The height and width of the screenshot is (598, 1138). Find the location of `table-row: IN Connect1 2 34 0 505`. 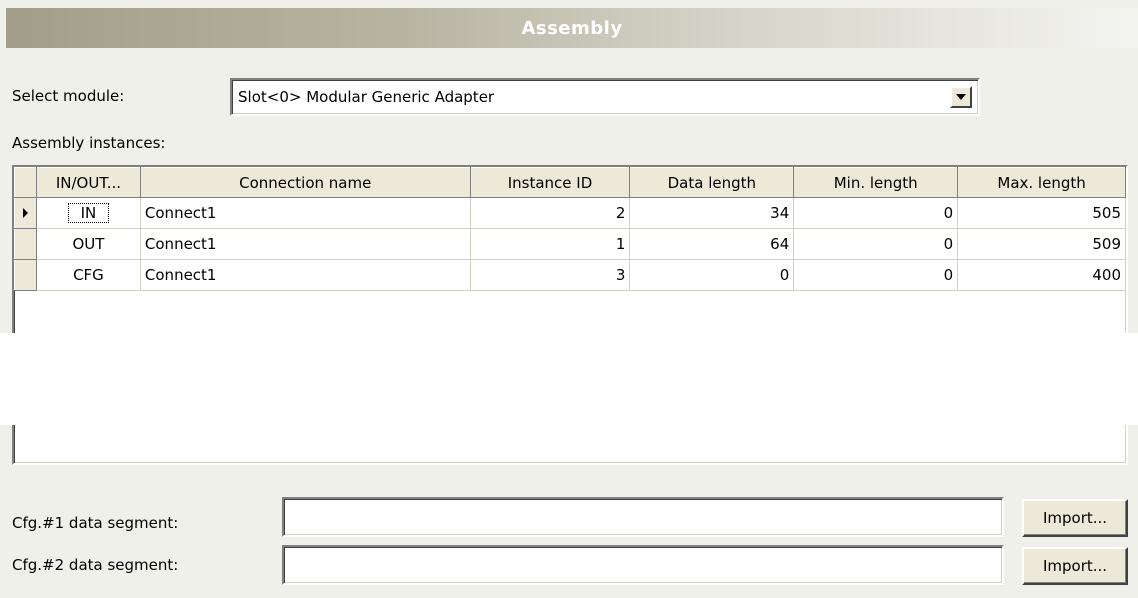

table-row: IN Connect1 2 34 0 505 is located at coordinates (570, 213).